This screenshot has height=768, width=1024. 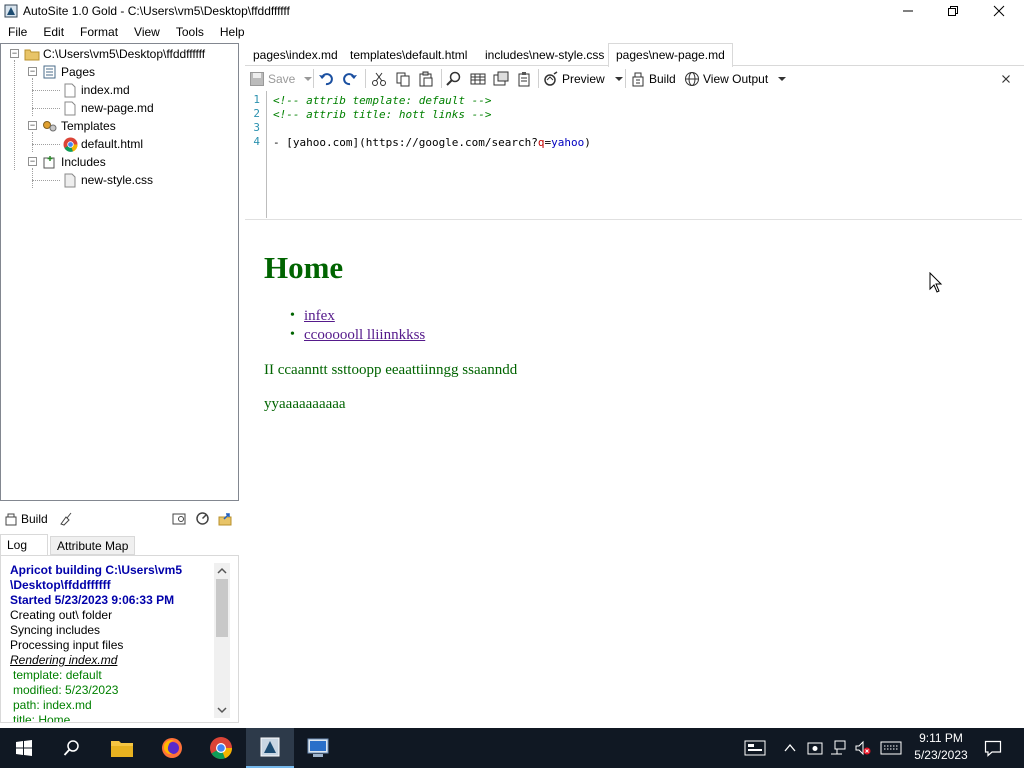 I want to click on tree-item-label: new-page.md, so click(x=117, y=108).